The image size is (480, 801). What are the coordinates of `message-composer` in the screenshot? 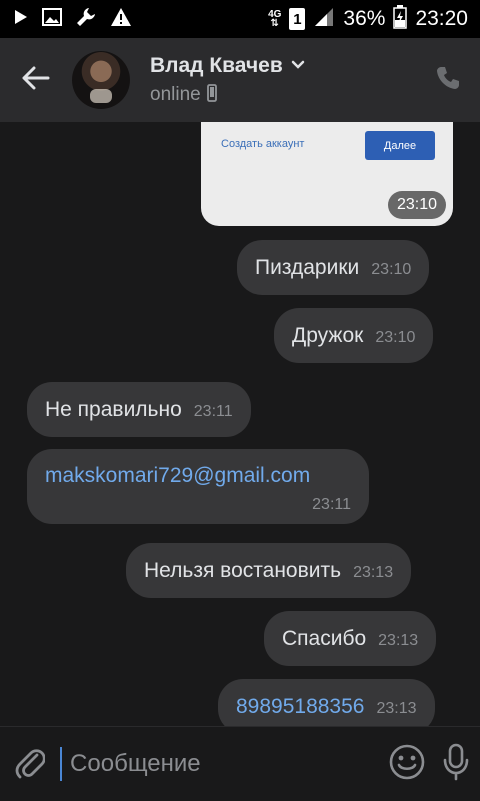 It's located at (240, 763).